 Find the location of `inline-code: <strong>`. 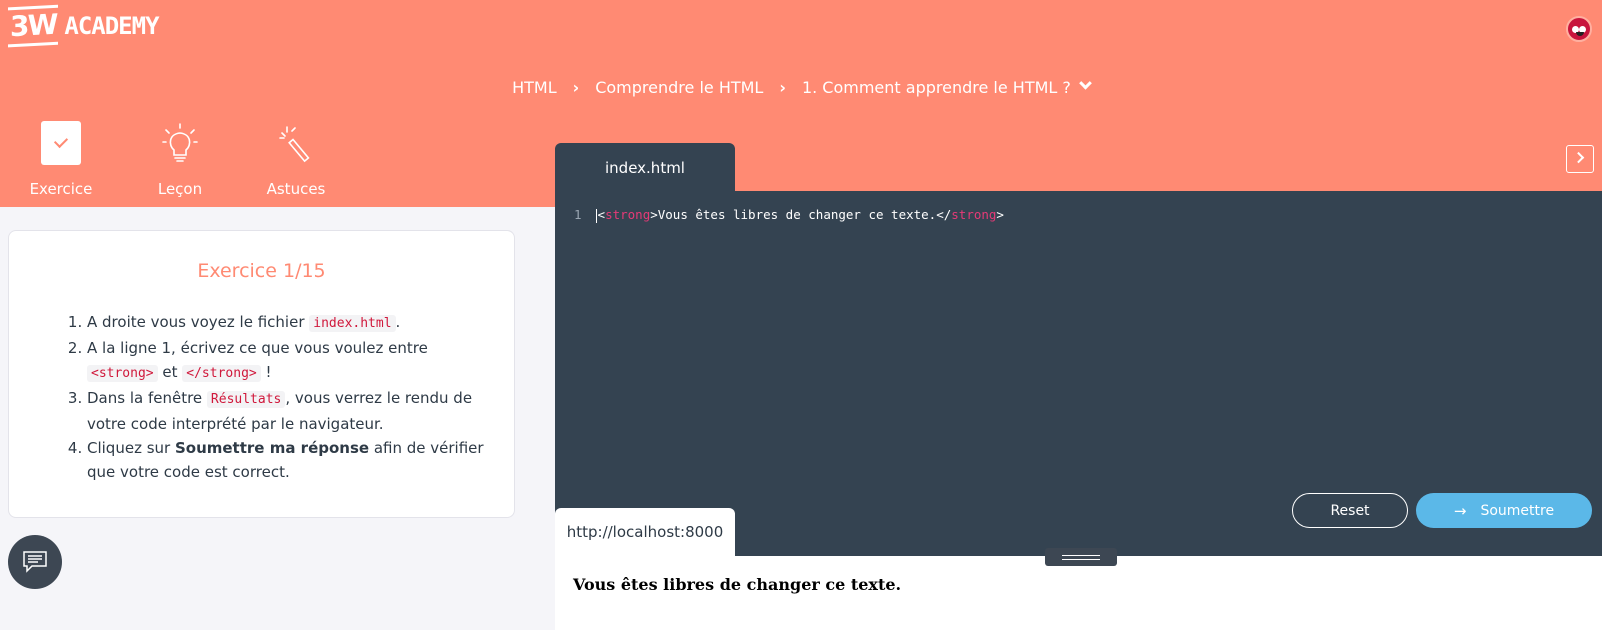

inline-code: <strong> is located at coordinates (122, 373).